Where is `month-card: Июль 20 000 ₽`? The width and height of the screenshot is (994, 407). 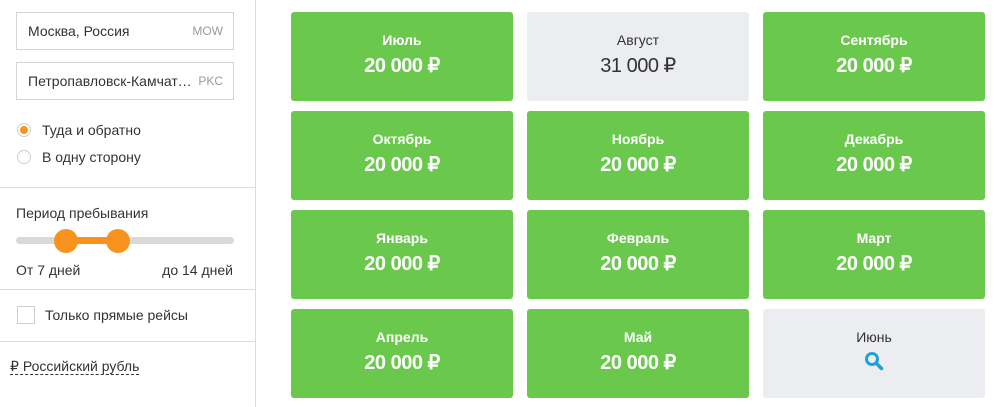
month-card: Июль 20 000 ₽ is located at coordinates (402, 56).